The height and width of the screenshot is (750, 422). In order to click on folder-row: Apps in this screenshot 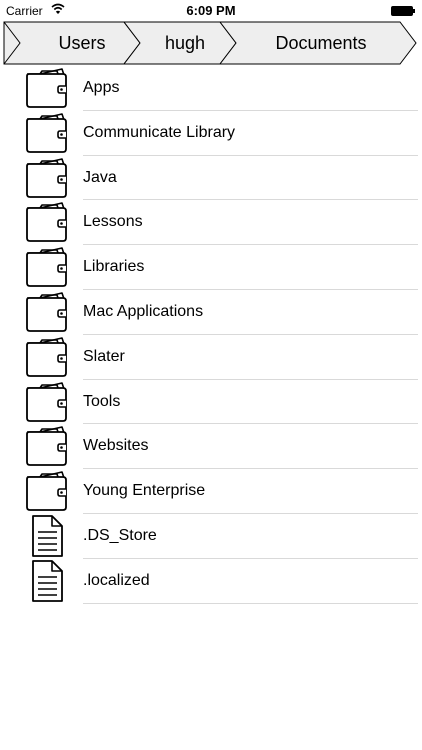, I will do `click(211, 88)`.